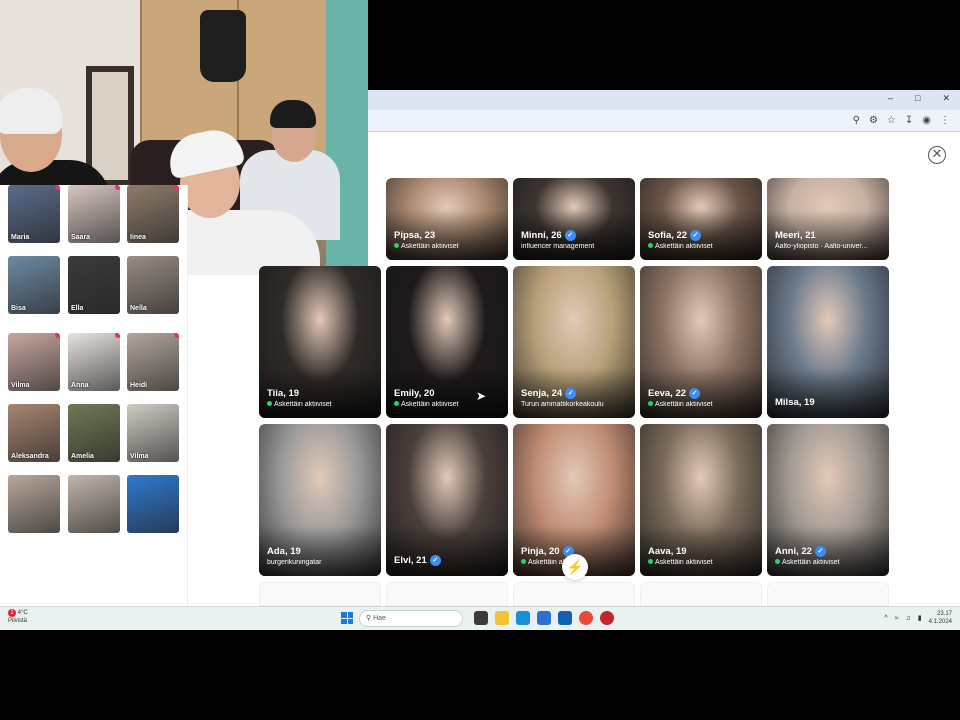  What do you see at coordinates (18, 308) in the screenshot?
I see `thumb-name: Bisa` at bounding box center [18, 308].